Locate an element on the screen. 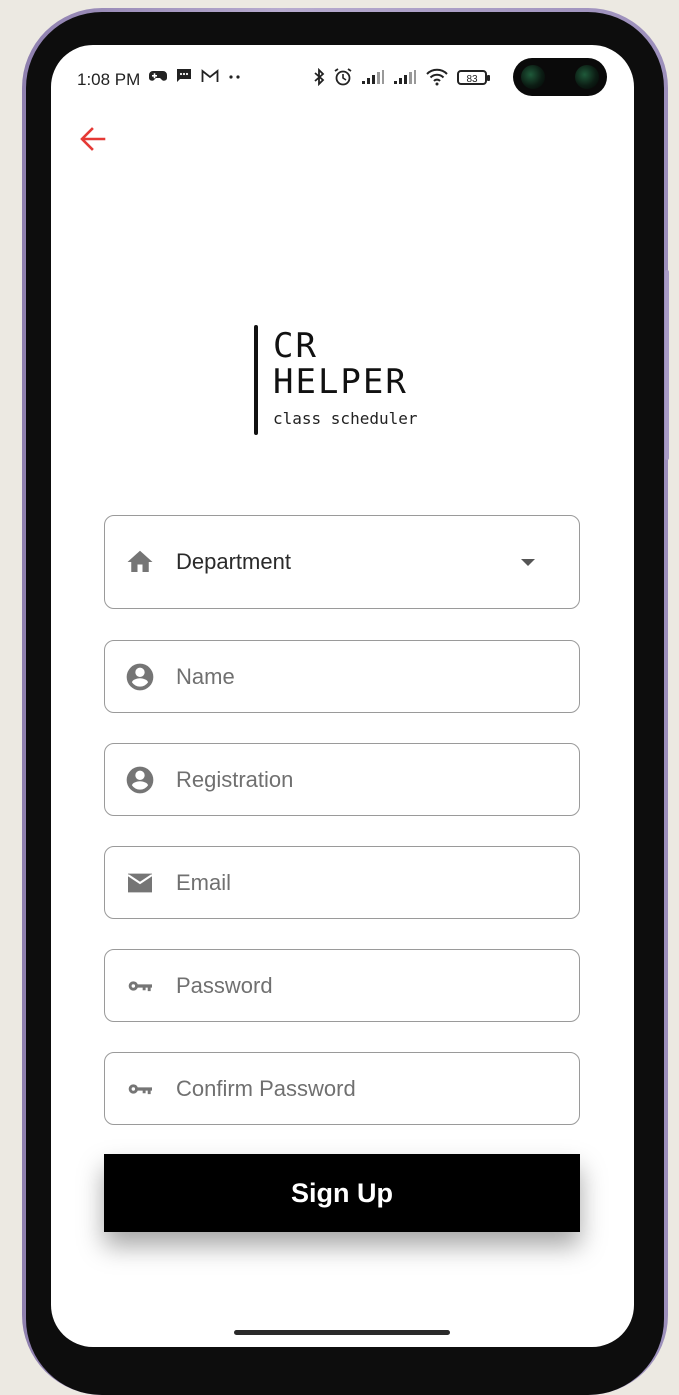  gmail-icon is located at coordinates (210, 75).